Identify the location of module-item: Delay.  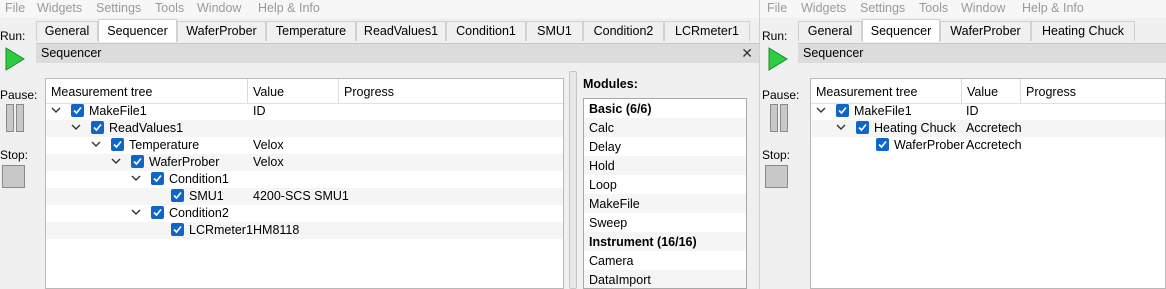
(665, 146).